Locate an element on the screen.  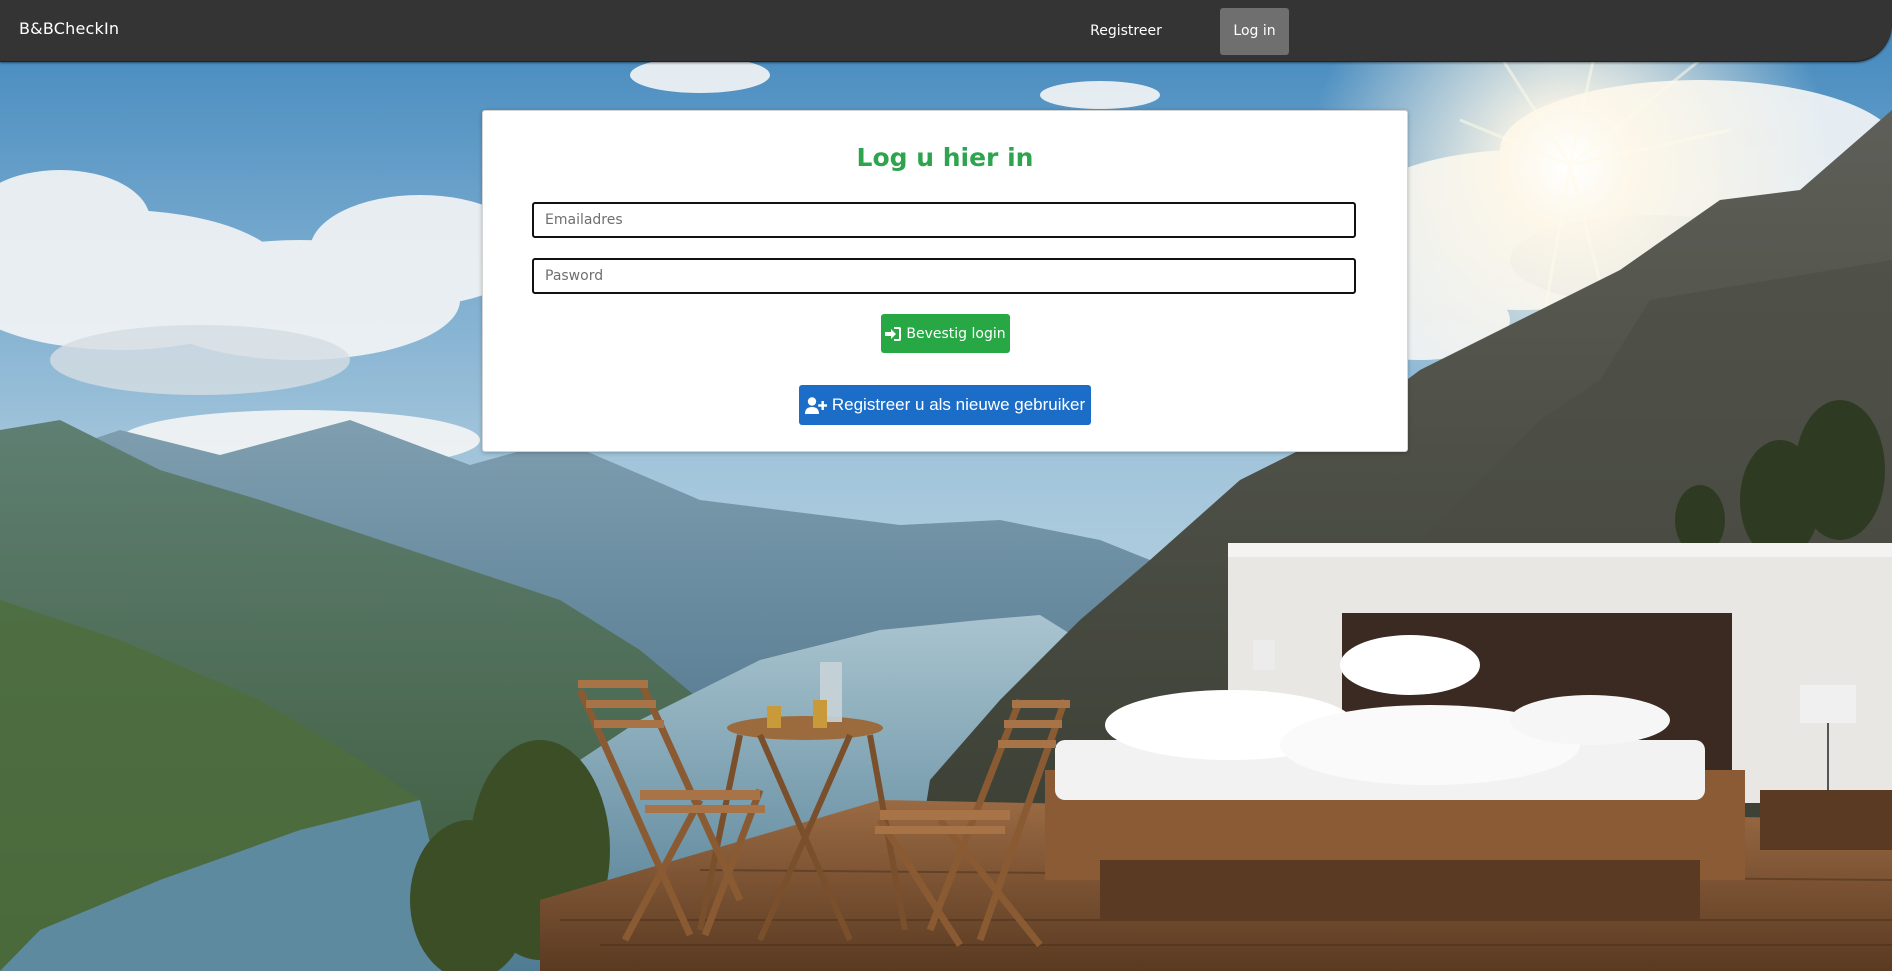
nav-login-link: Log in is located at coordinates (1254, 31).